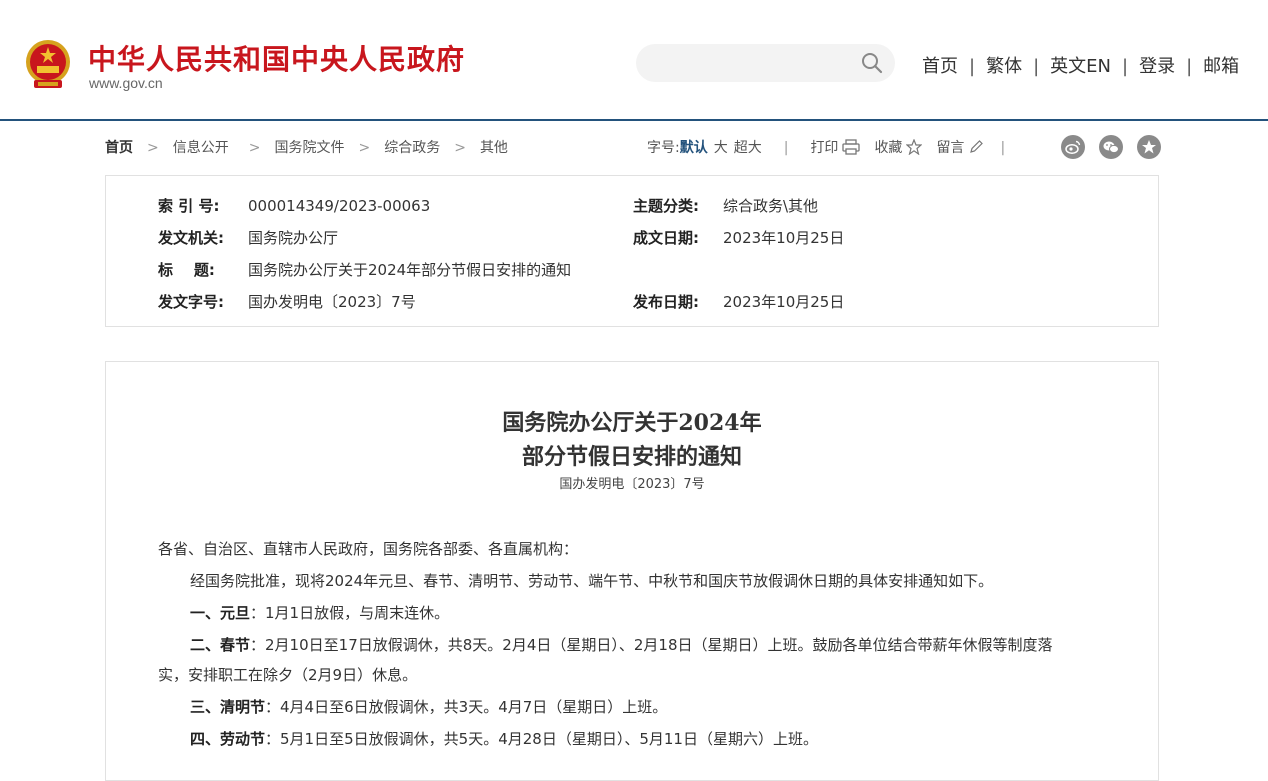 The width and height of the screenshot is (1268, 781). I want to click on favorite-label: 收藏, so click(888, 148).